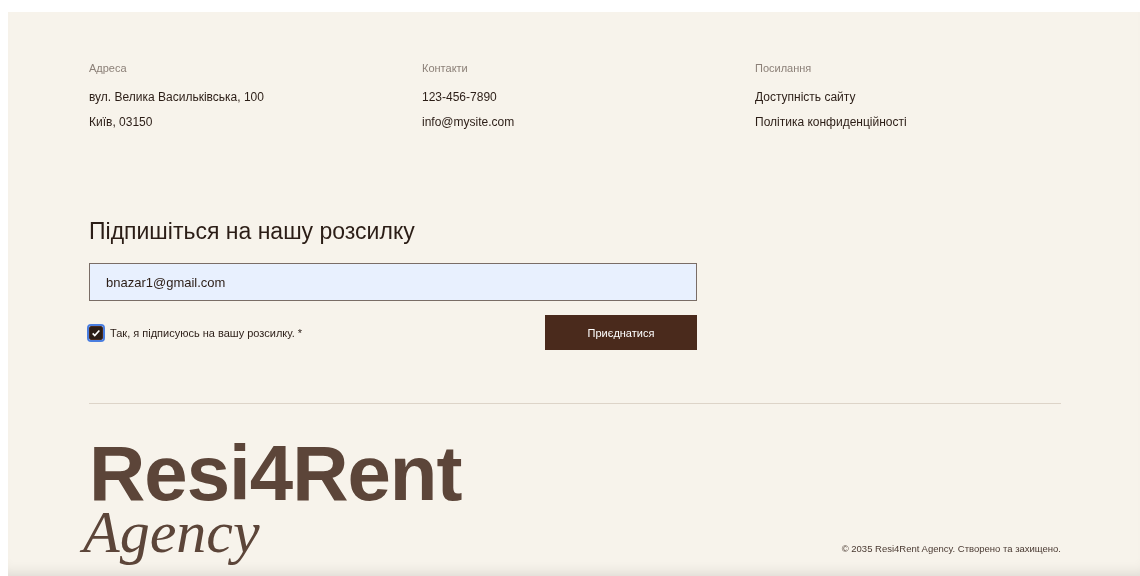 The width and height of the screenshot is (1140, 576). Describe the element at coordinates (177, 97) in the screenshot. I see `footer-text: вул. Велика Васильківська, 100` at that location.